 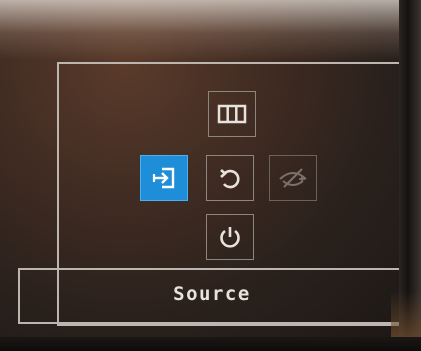 What do you see at coordinates (210, 344) in the screenshot?
I see `monitor-bezel-bottom` at bounding box center [210, 344].